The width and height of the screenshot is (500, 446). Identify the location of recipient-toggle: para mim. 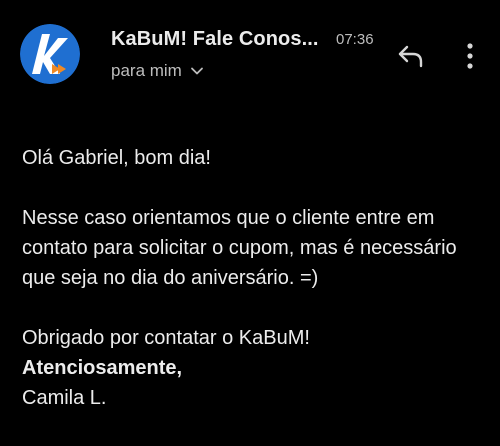
(157, 71).